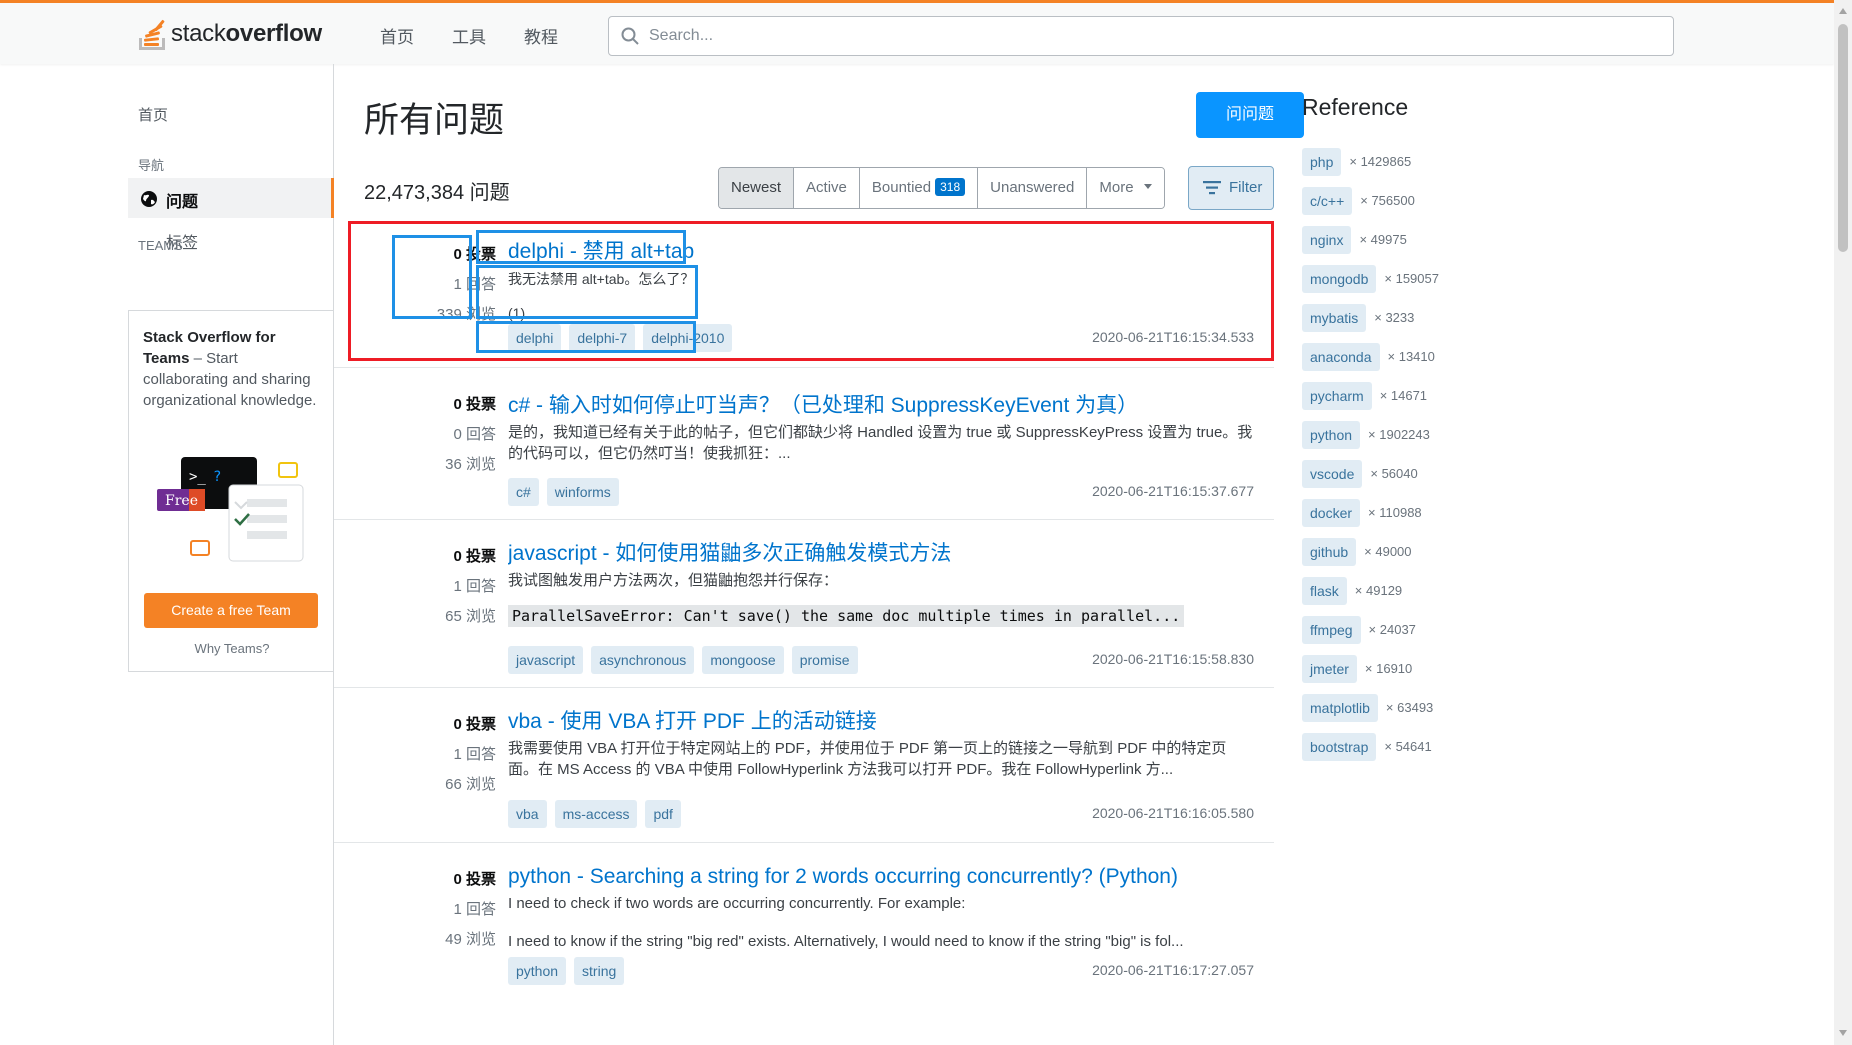  Describe the element at coordinates (1339, 279) in the screenshot. I see `reference-tag: mongodb` at that location.